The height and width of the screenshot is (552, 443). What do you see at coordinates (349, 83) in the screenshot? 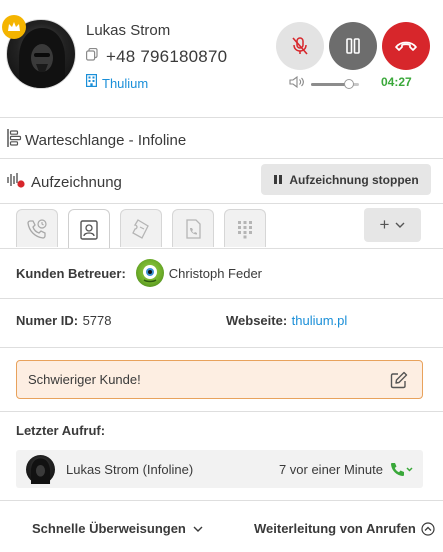
I see `volume-slider-handle` at bounding box center [349, 83].